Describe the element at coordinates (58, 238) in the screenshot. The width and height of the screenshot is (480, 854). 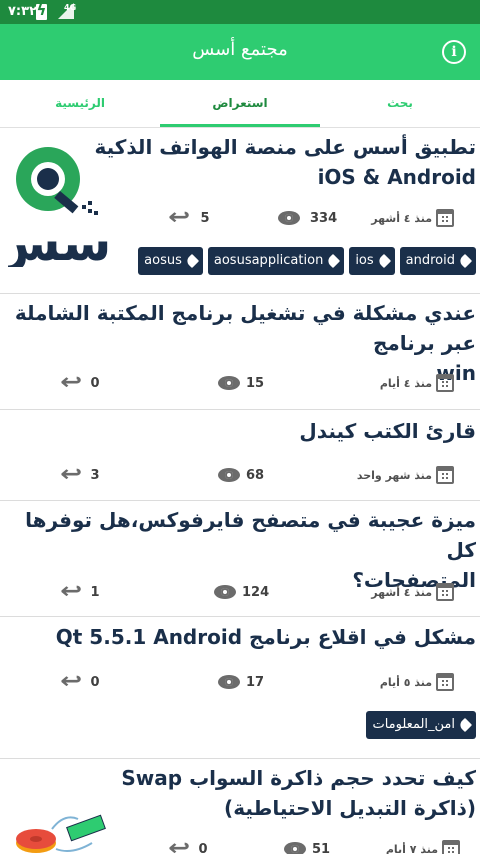
I see `svg-text: أسس` at that location.